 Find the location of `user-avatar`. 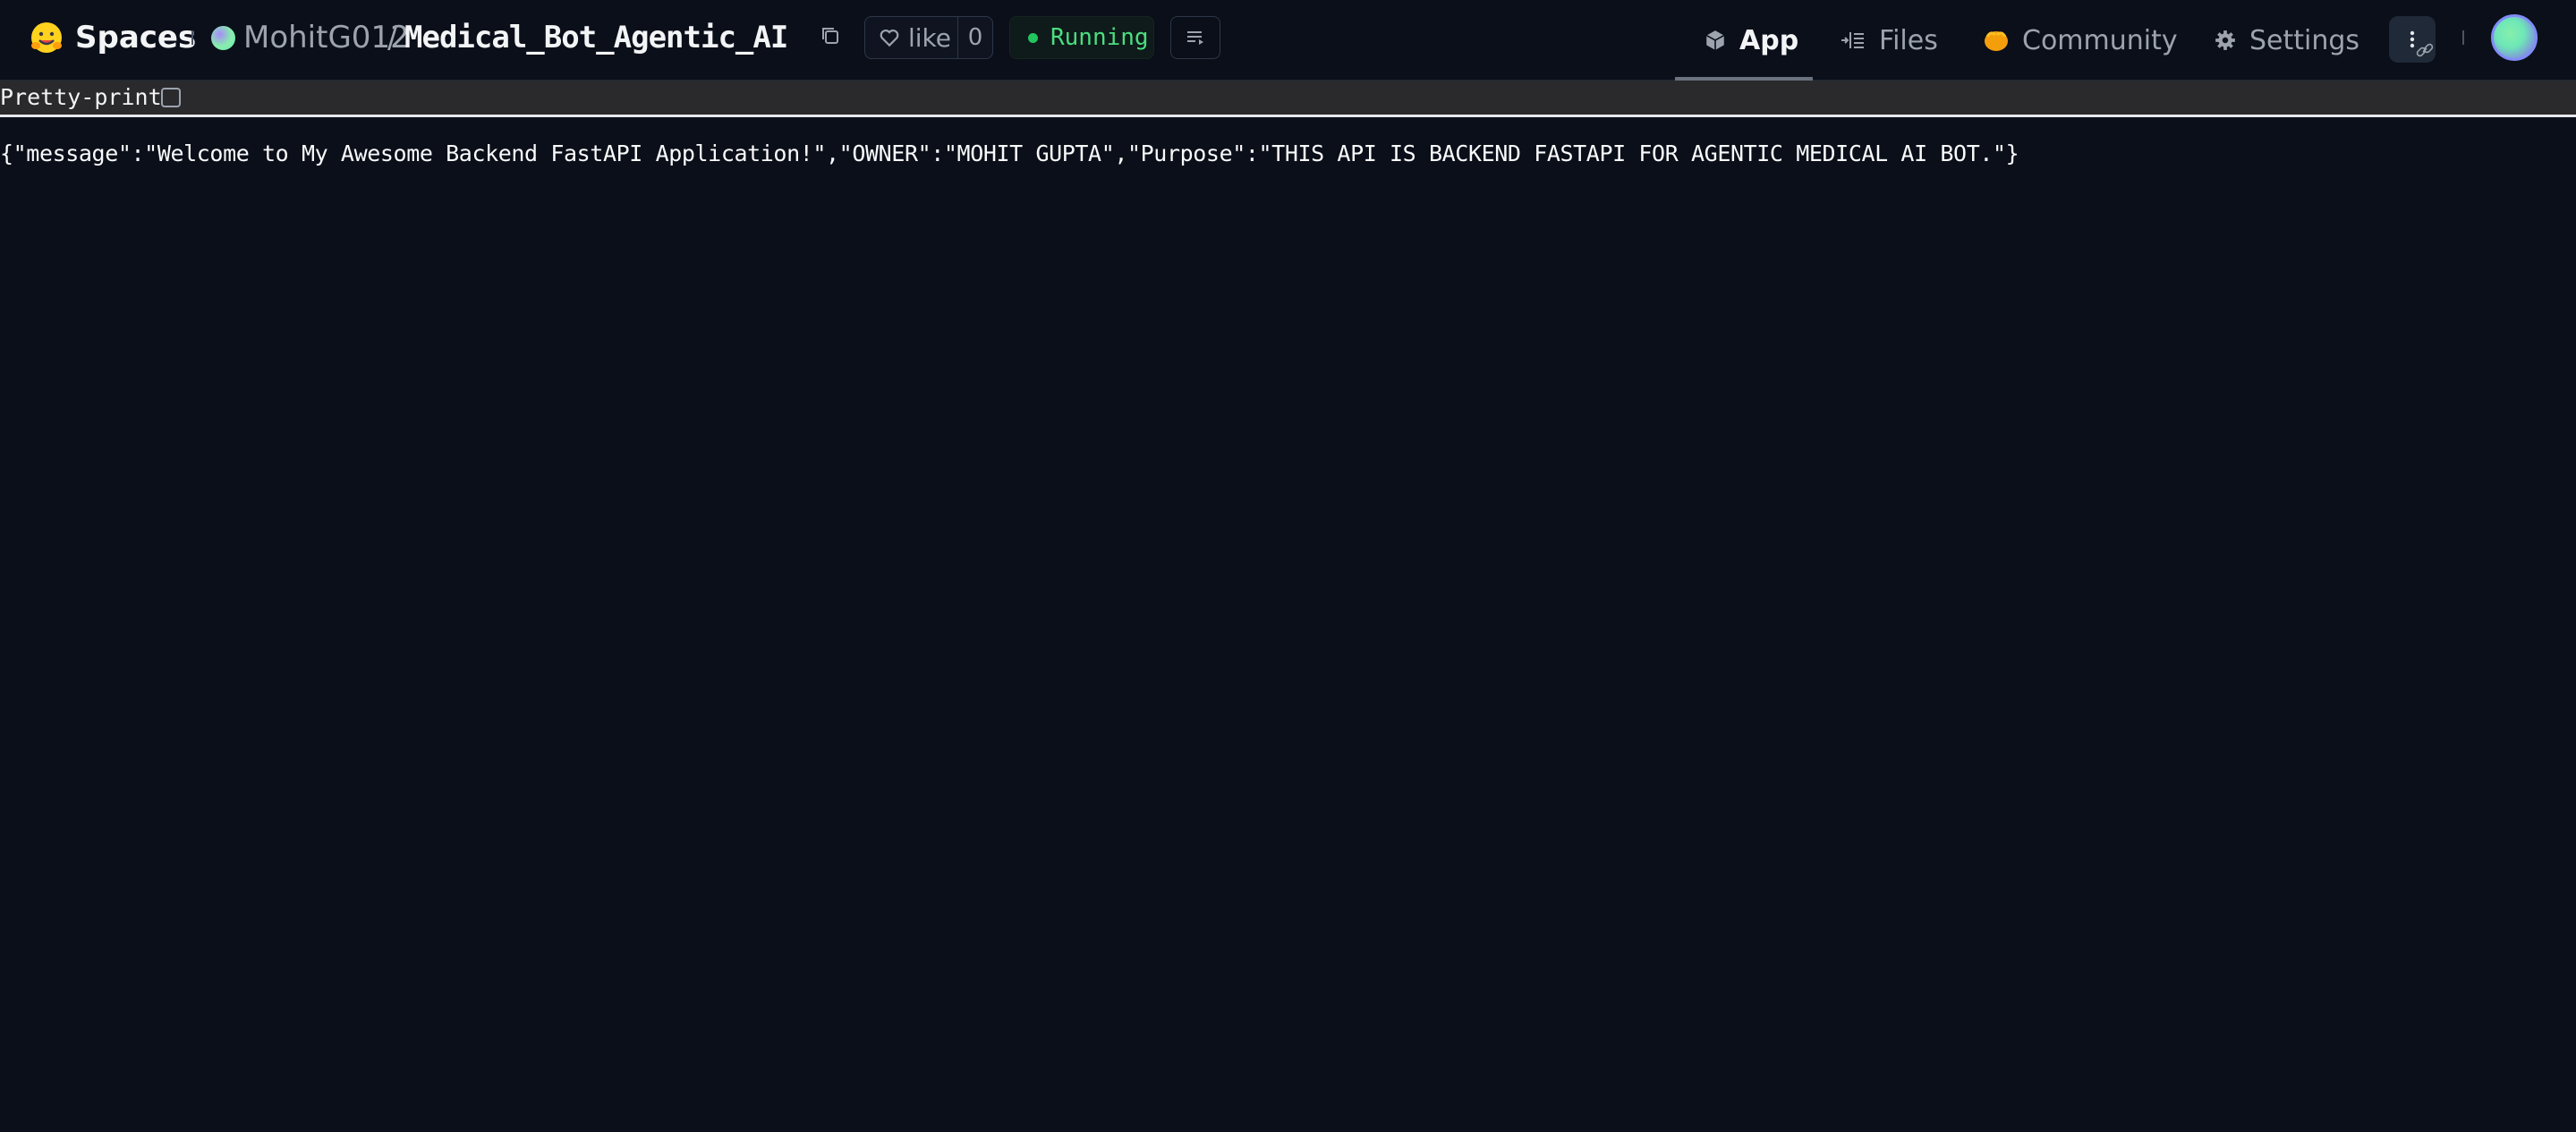

user-avatar is located at coordinates (2514, 37).